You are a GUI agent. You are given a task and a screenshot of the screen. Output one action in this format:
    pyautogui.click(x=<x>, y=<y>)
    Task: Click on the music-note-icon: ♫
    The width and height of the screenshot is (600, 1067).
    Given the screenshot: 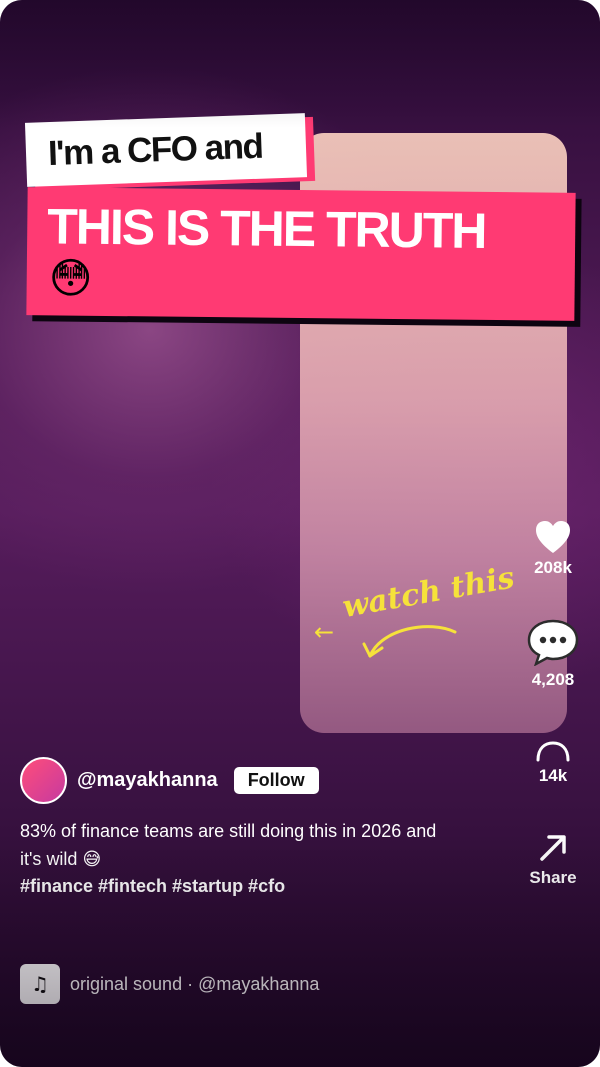 What is the action you would take?
    pyautogui.click(x=40, y=984)
    